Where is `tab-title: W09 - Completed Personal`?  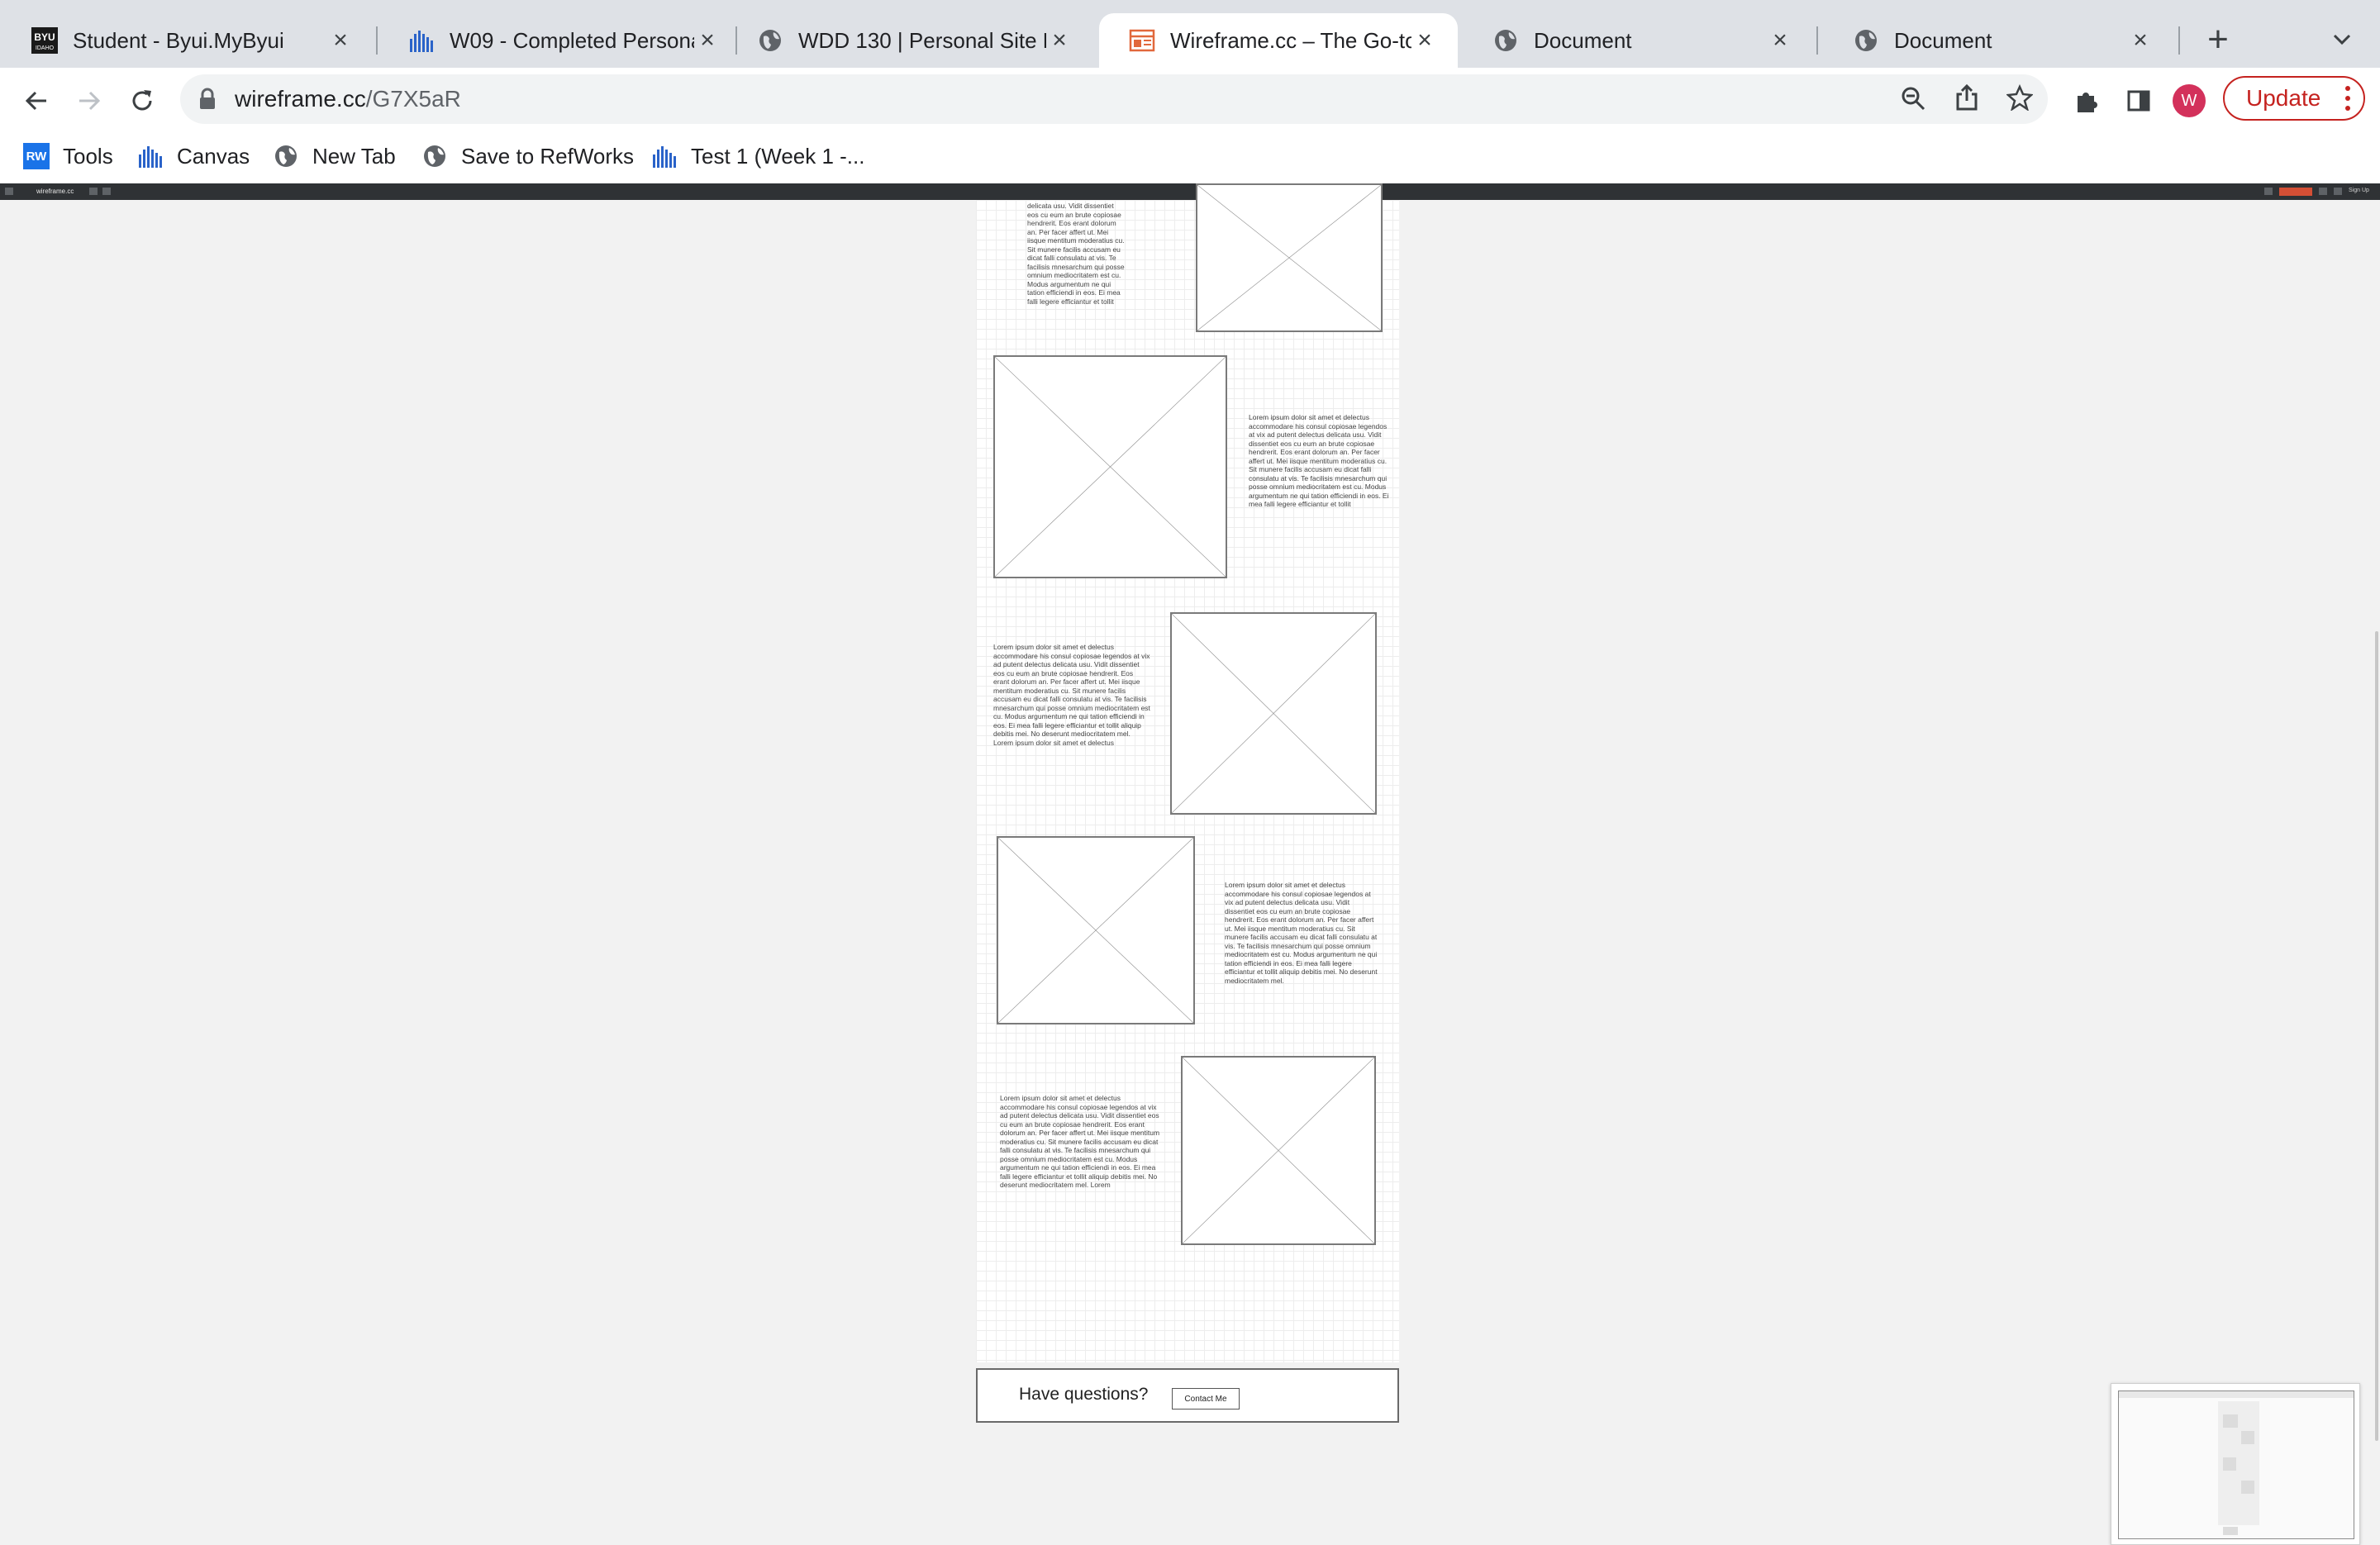
tab-title: W09 - Completed Personal is located at coordinates (572, 40).